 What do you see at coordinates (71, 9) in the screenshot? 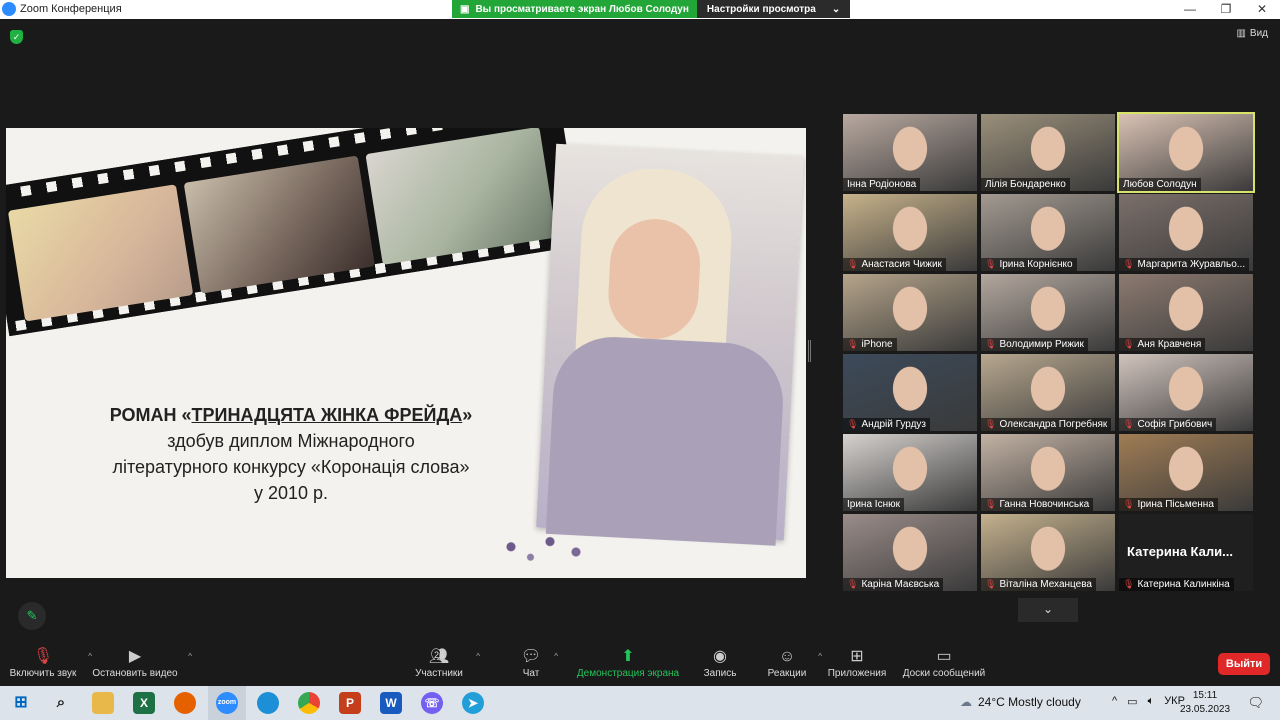
I see `window-title: Zoom Конференция` at bounding box center [71, 9].